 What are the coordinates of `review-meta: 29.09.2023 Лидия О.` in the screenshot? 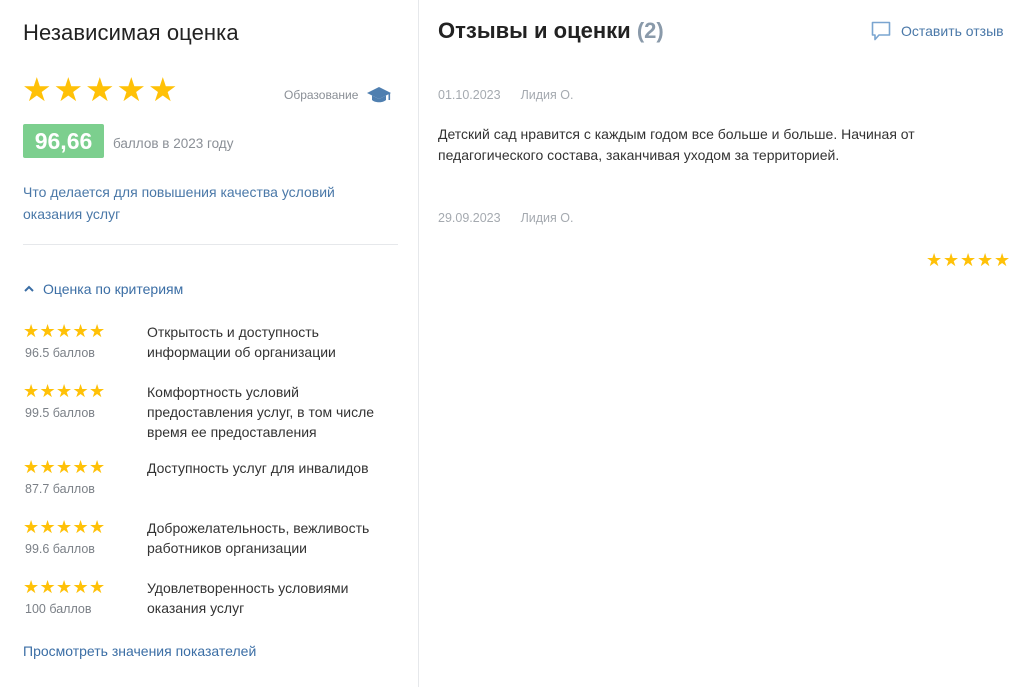 It's located at (505, 218).